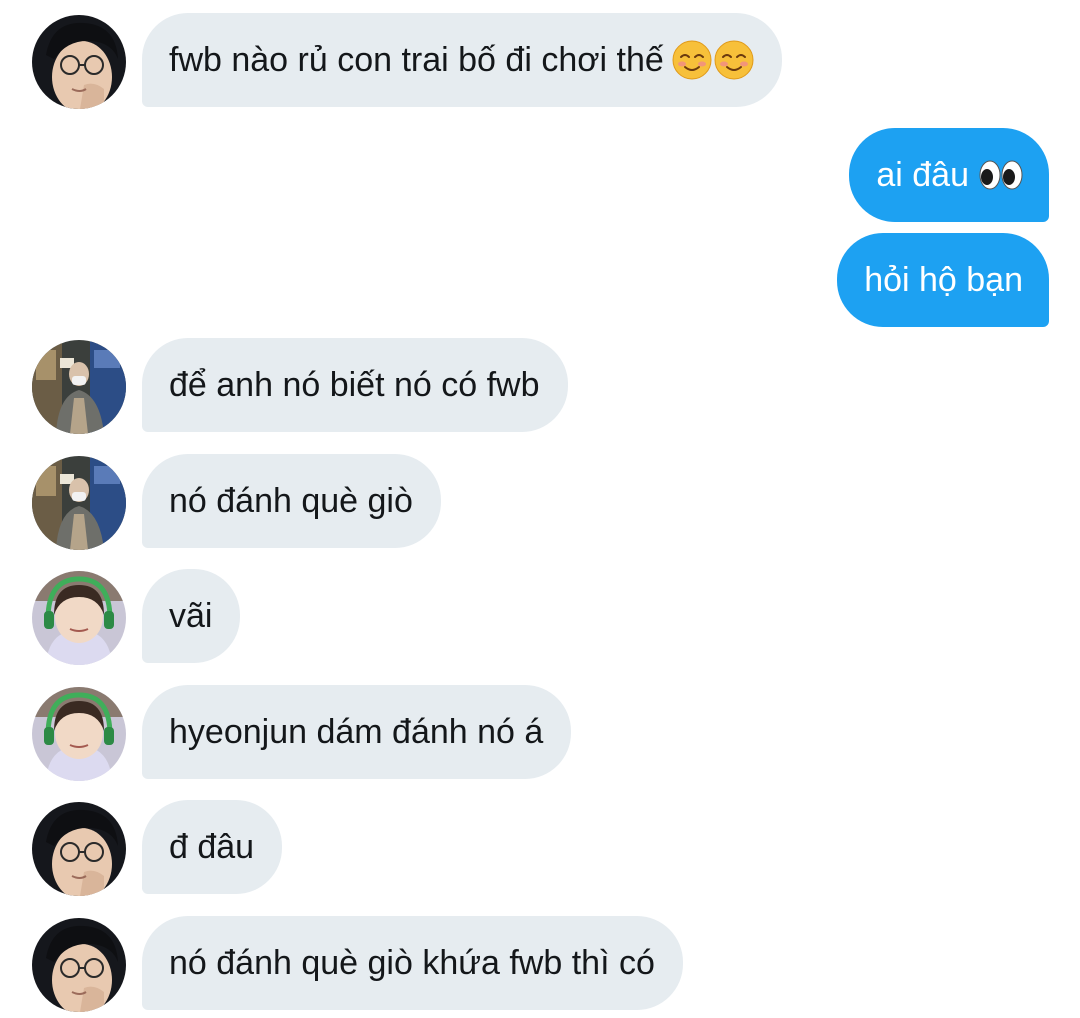 The image size is (1080, 1018). What do you see at coordinates (540, 848) in the screenshot?
I see `message-row-incoming: đ đâu` at bounding box center [540, 848].